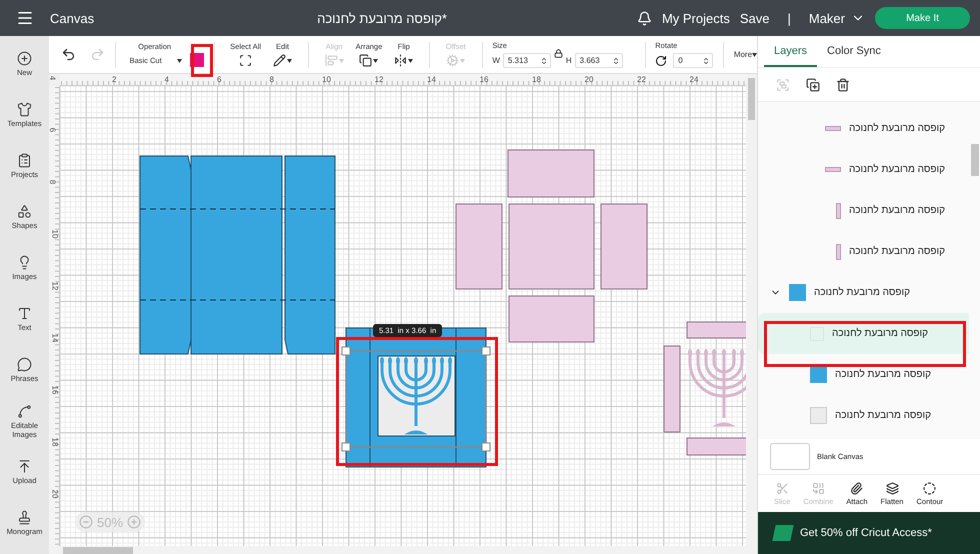 The image size is (980, 554). What do you see at coordinates (854, 51) in the screenshot?
I see `panel-tab: Color Sync` at bounding box center [854, 51].